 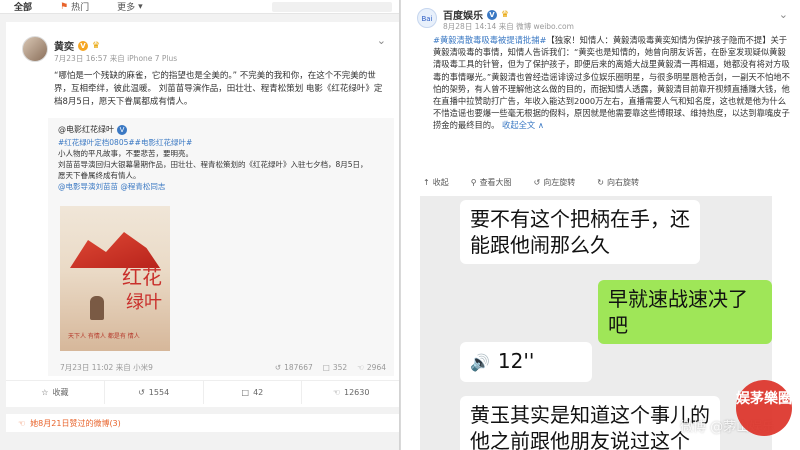 I want to click on collapse-button: ↑ 收起, so click(x=436, y=182).